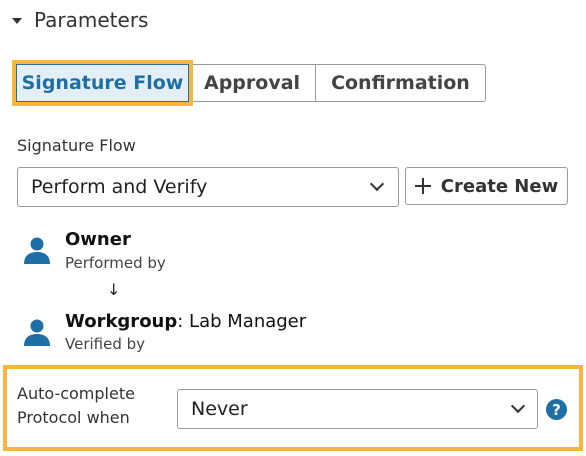  Describe the element at coordinates (102, 83) in the screenshot. I see `tab-signature-flow: Signature Flow` at that location.